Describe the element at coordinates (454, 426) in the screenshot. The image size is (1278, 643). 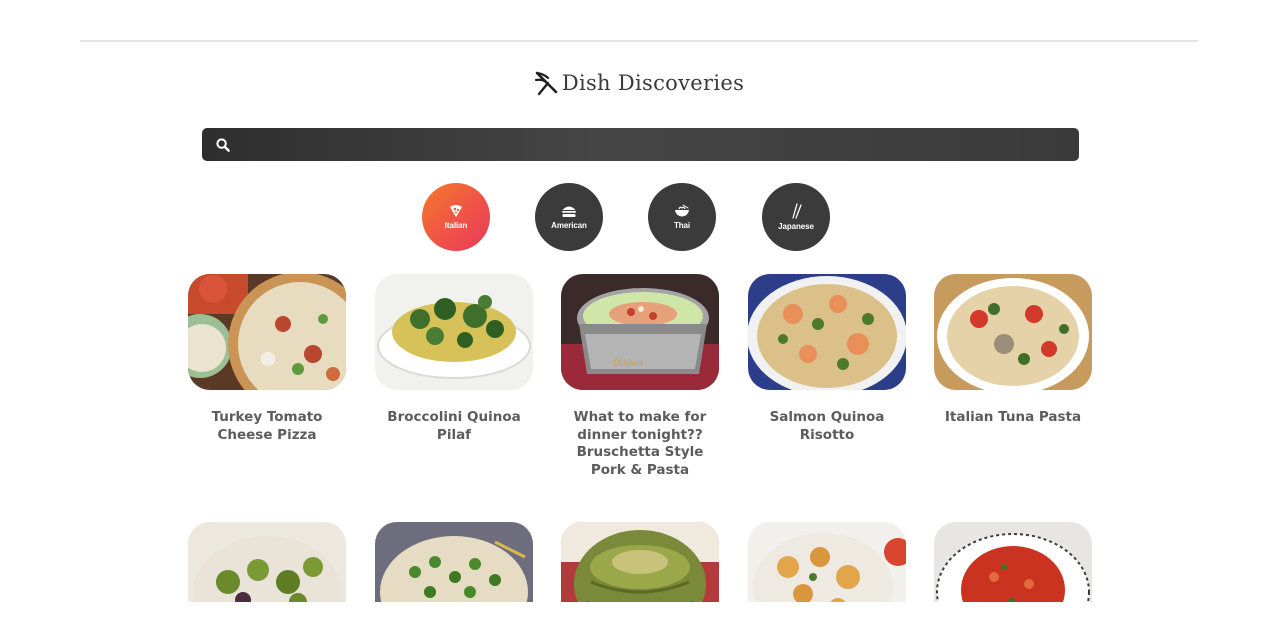
I see `recipe-title: Broccolini Quinoa Pilaf` at that location.